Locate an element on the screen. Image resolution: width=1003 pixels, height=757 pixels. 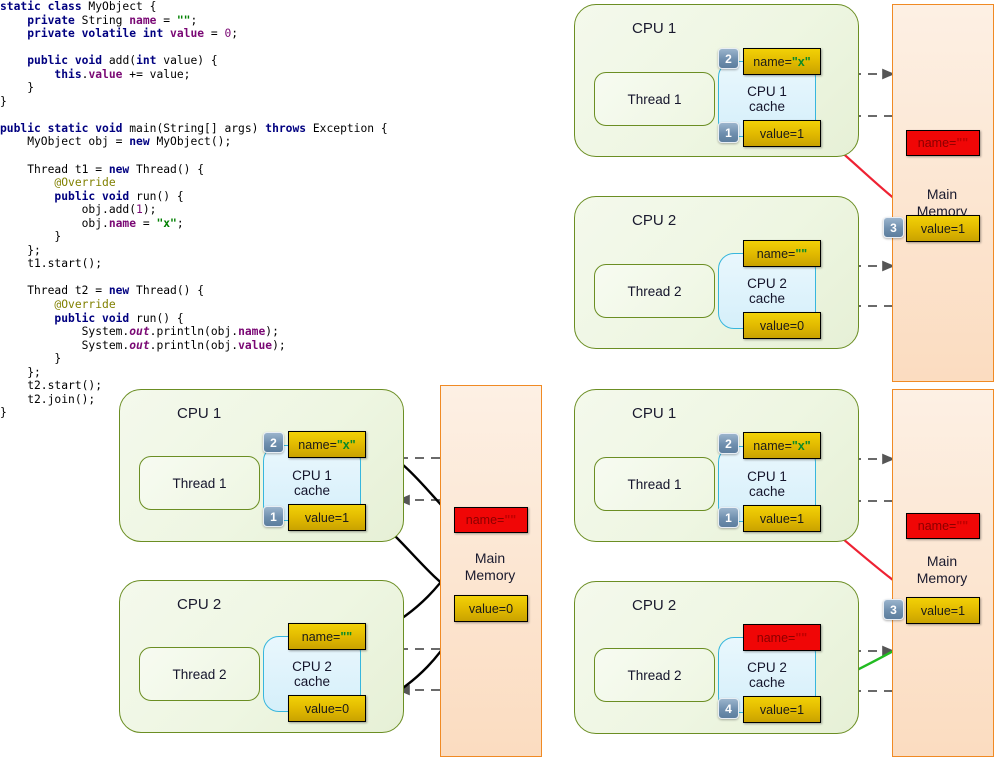
code-token: main(String[] args) is located at coordinates (197, 128).